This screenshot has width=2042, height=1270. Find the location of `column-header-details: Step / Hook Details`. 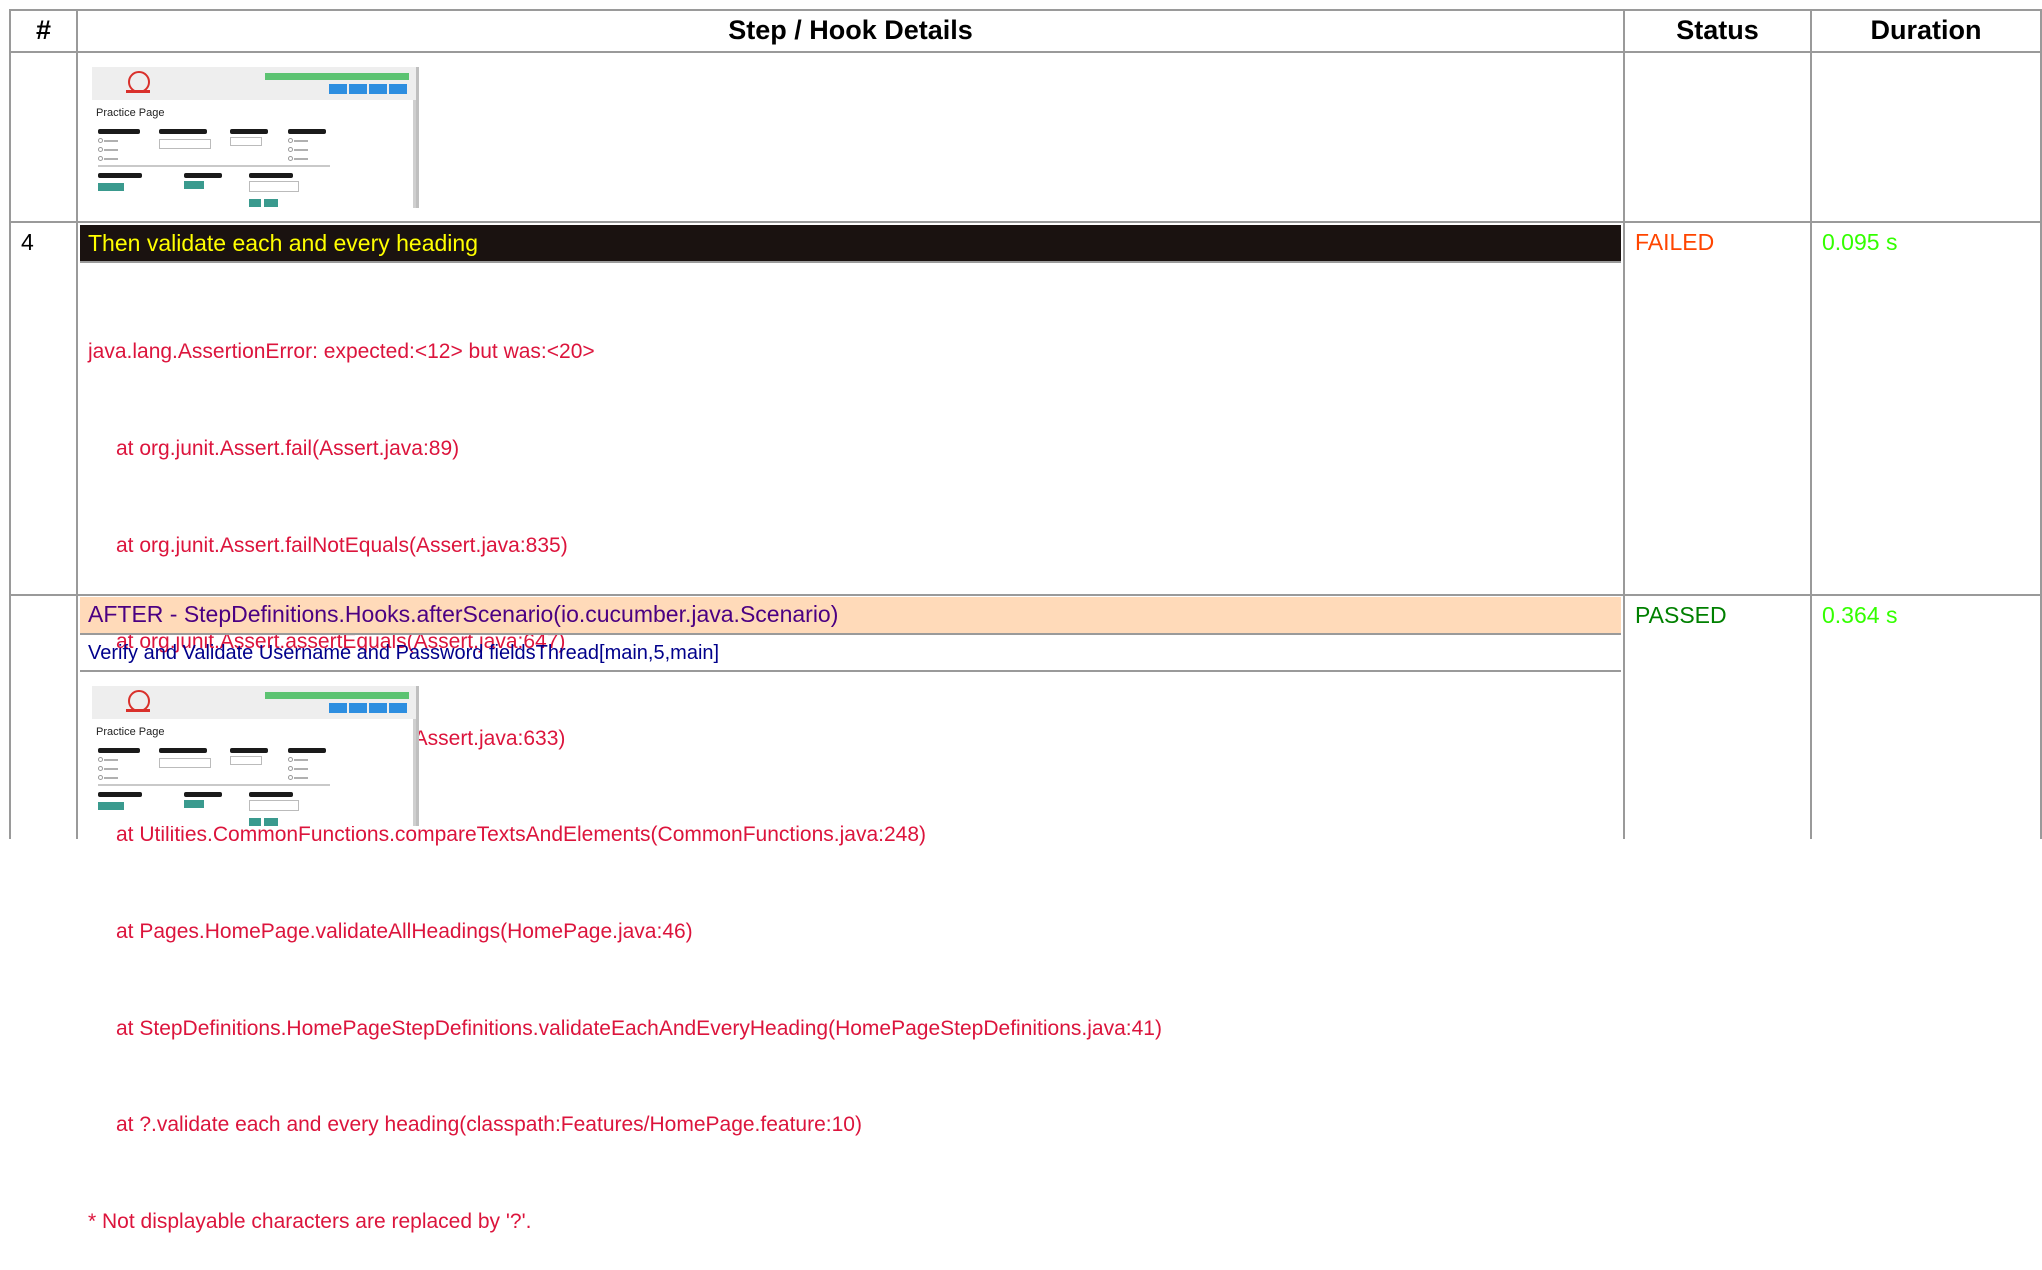

column-header-details: Step / Hook Details is located at coordinates (850, 30).